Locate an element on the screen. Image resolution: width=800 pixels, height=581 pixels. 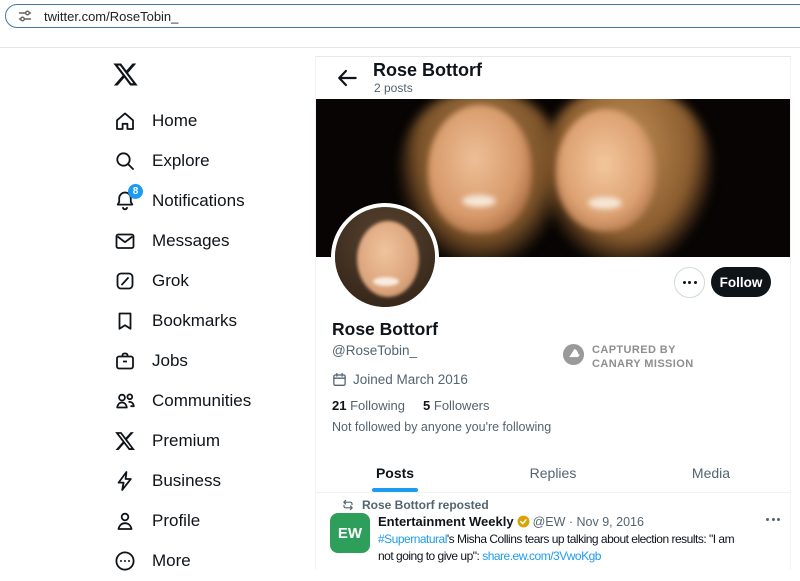
url-text: twitter.com/RoseTobin_ is located at coordinates (111, 16).